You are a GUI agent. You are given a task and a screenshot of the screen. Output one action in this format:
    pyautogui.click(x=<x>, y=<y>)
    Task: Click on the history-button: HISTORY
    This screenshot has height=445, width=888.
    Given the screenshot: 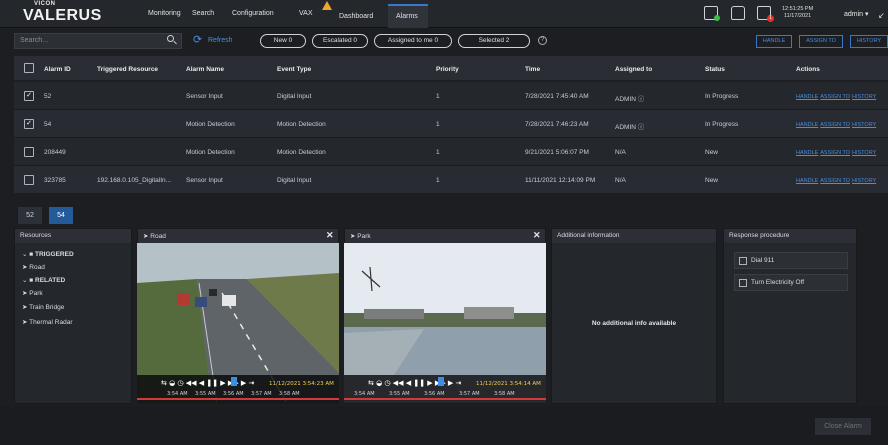 What is the action you would take?
    pyautogui.click(x=869, y=41)
    